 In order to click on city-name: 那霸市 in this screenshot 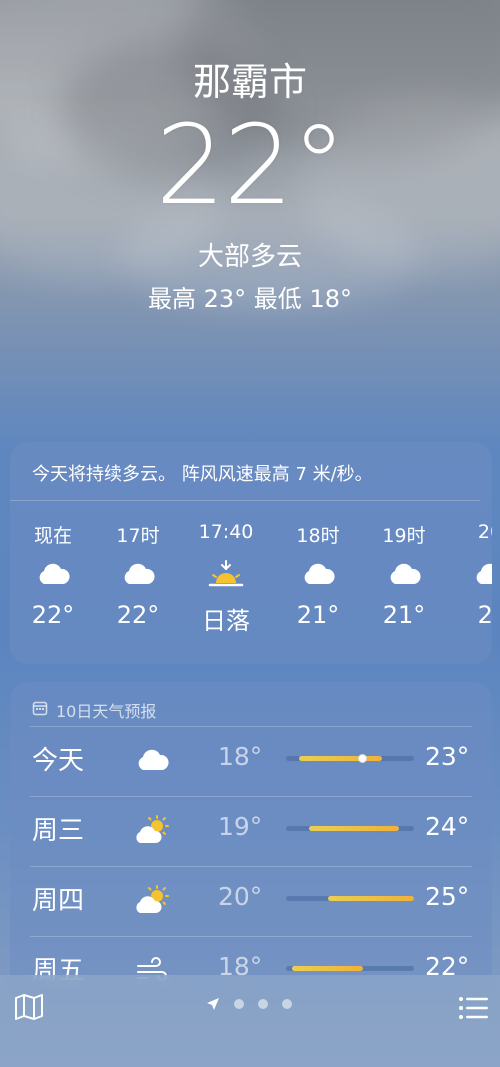, I will do `click(249, 82)`.